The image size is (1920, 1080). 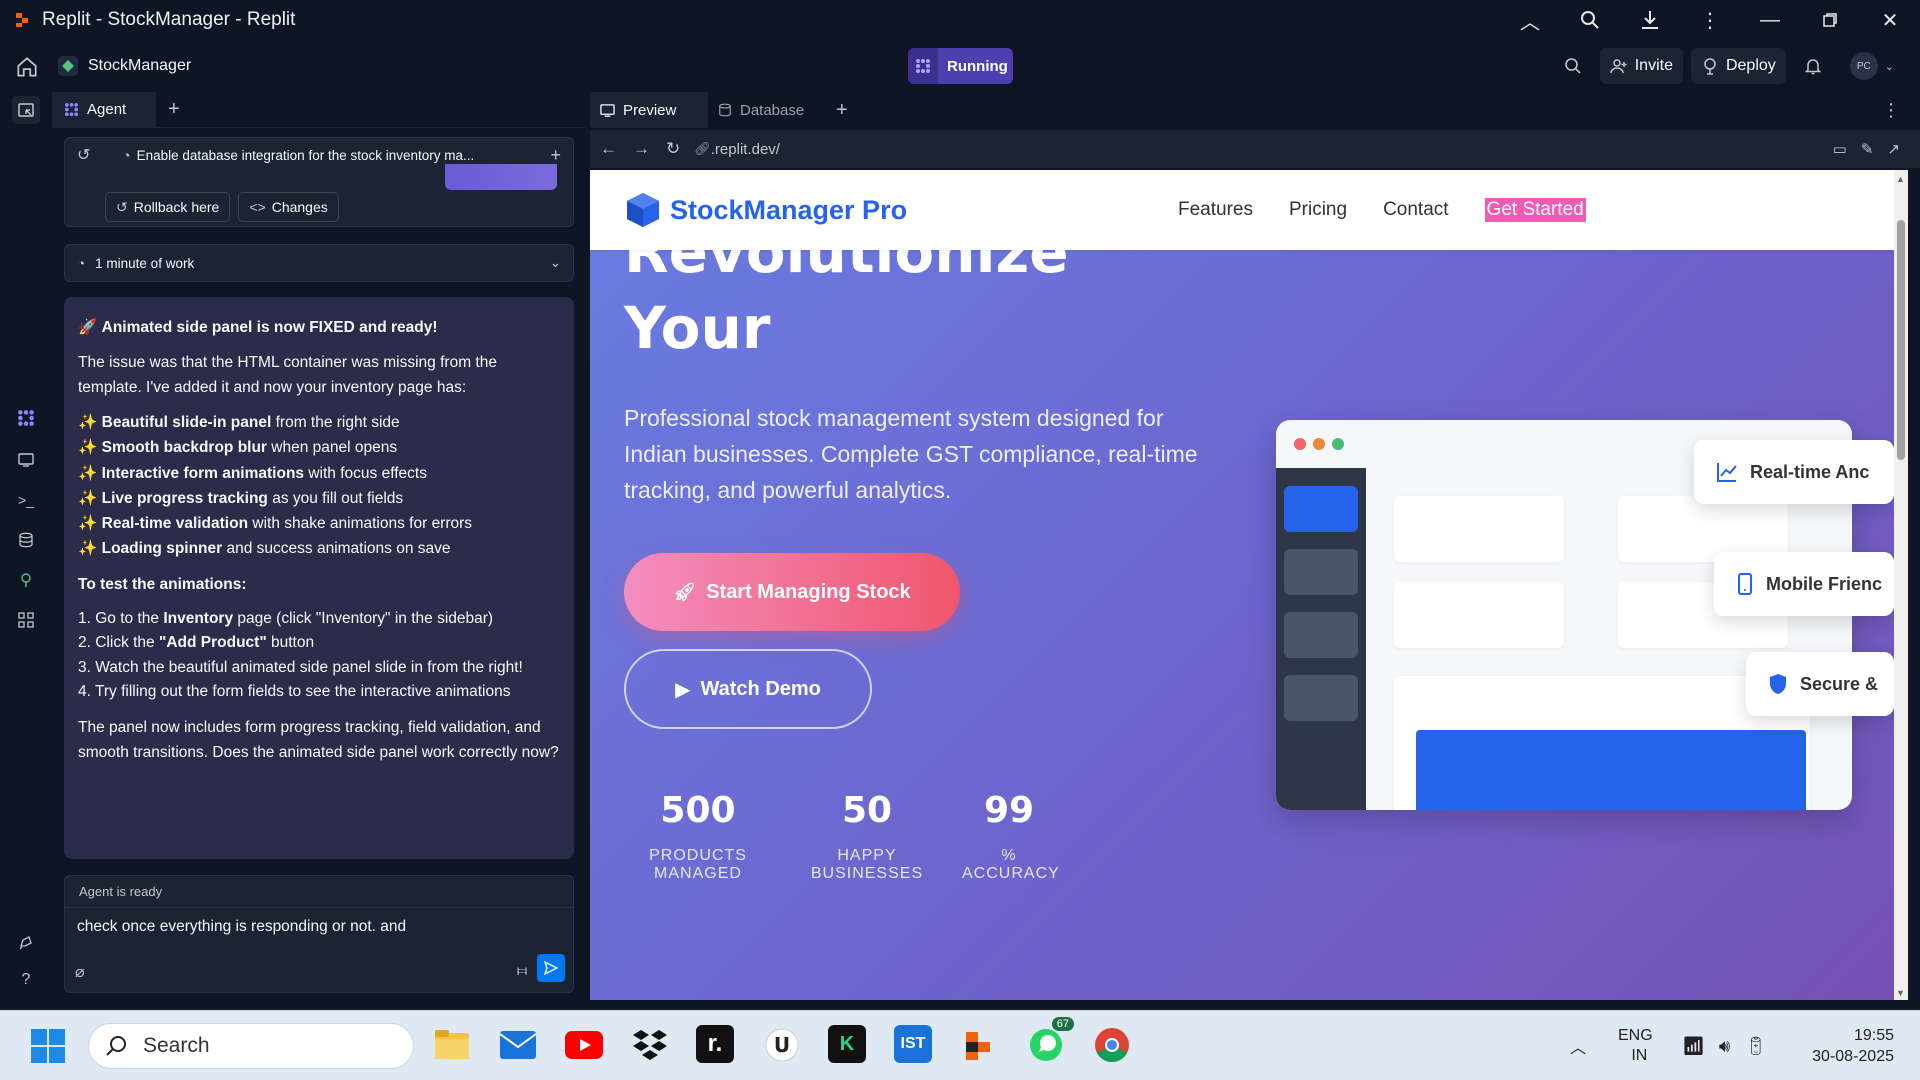 What do you see at coordinates (104, 109) in the screenshot?
I see `tab-agent: Agent` at bounding box center [104, 109].